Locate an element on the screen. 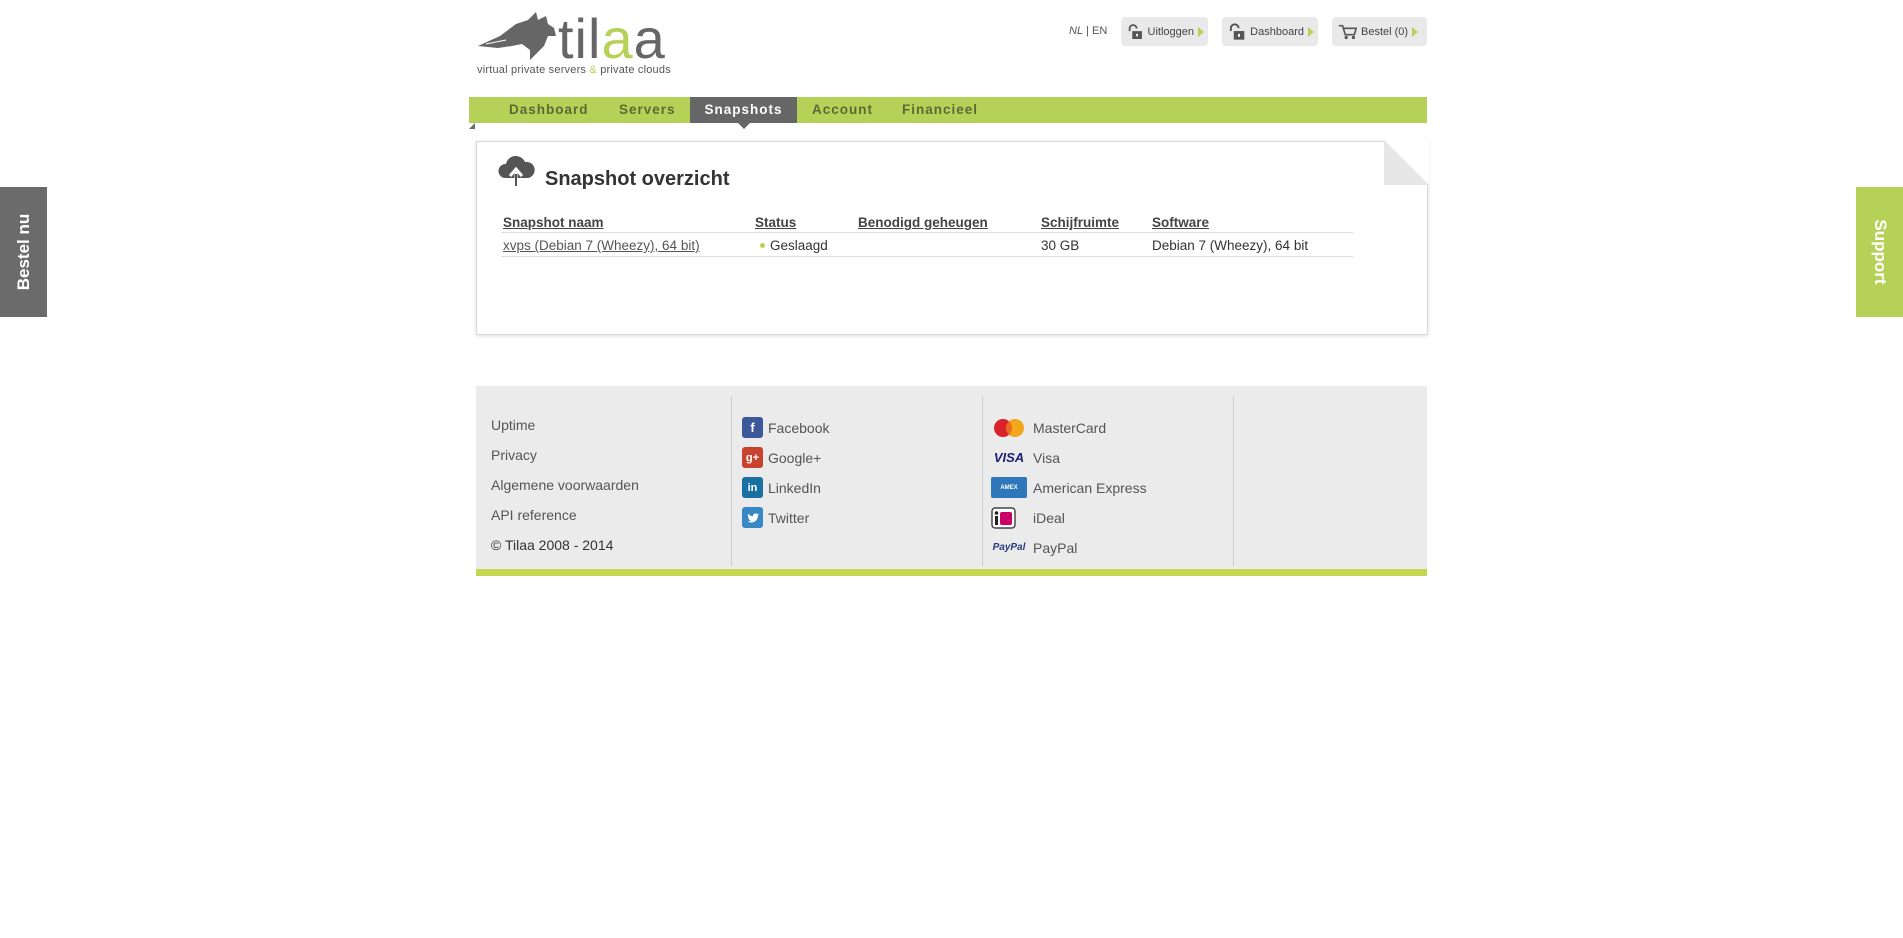 The image size is (1903, 938). wolf-logo-icon is located at coordinates (517, 36).